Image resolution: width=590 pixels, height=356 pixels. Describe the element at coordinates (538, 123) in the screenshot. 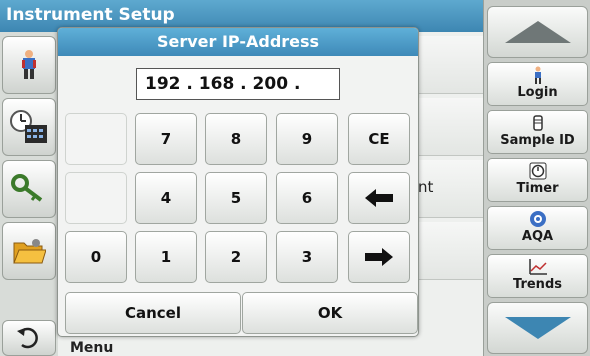

I see `sample-id-icon` at that location.